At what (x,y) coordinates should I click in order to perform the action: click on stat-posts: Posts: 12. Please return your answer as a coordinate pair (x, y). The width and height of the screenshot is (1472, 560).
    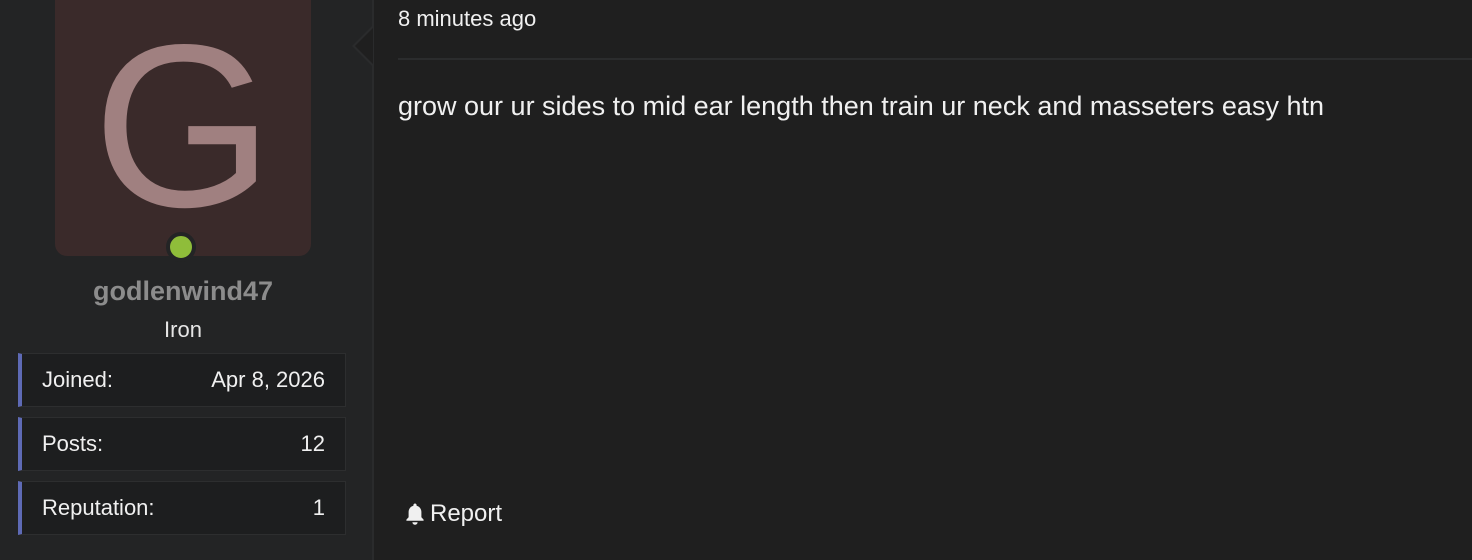
    Looking at the image, I should click on (182, 444).